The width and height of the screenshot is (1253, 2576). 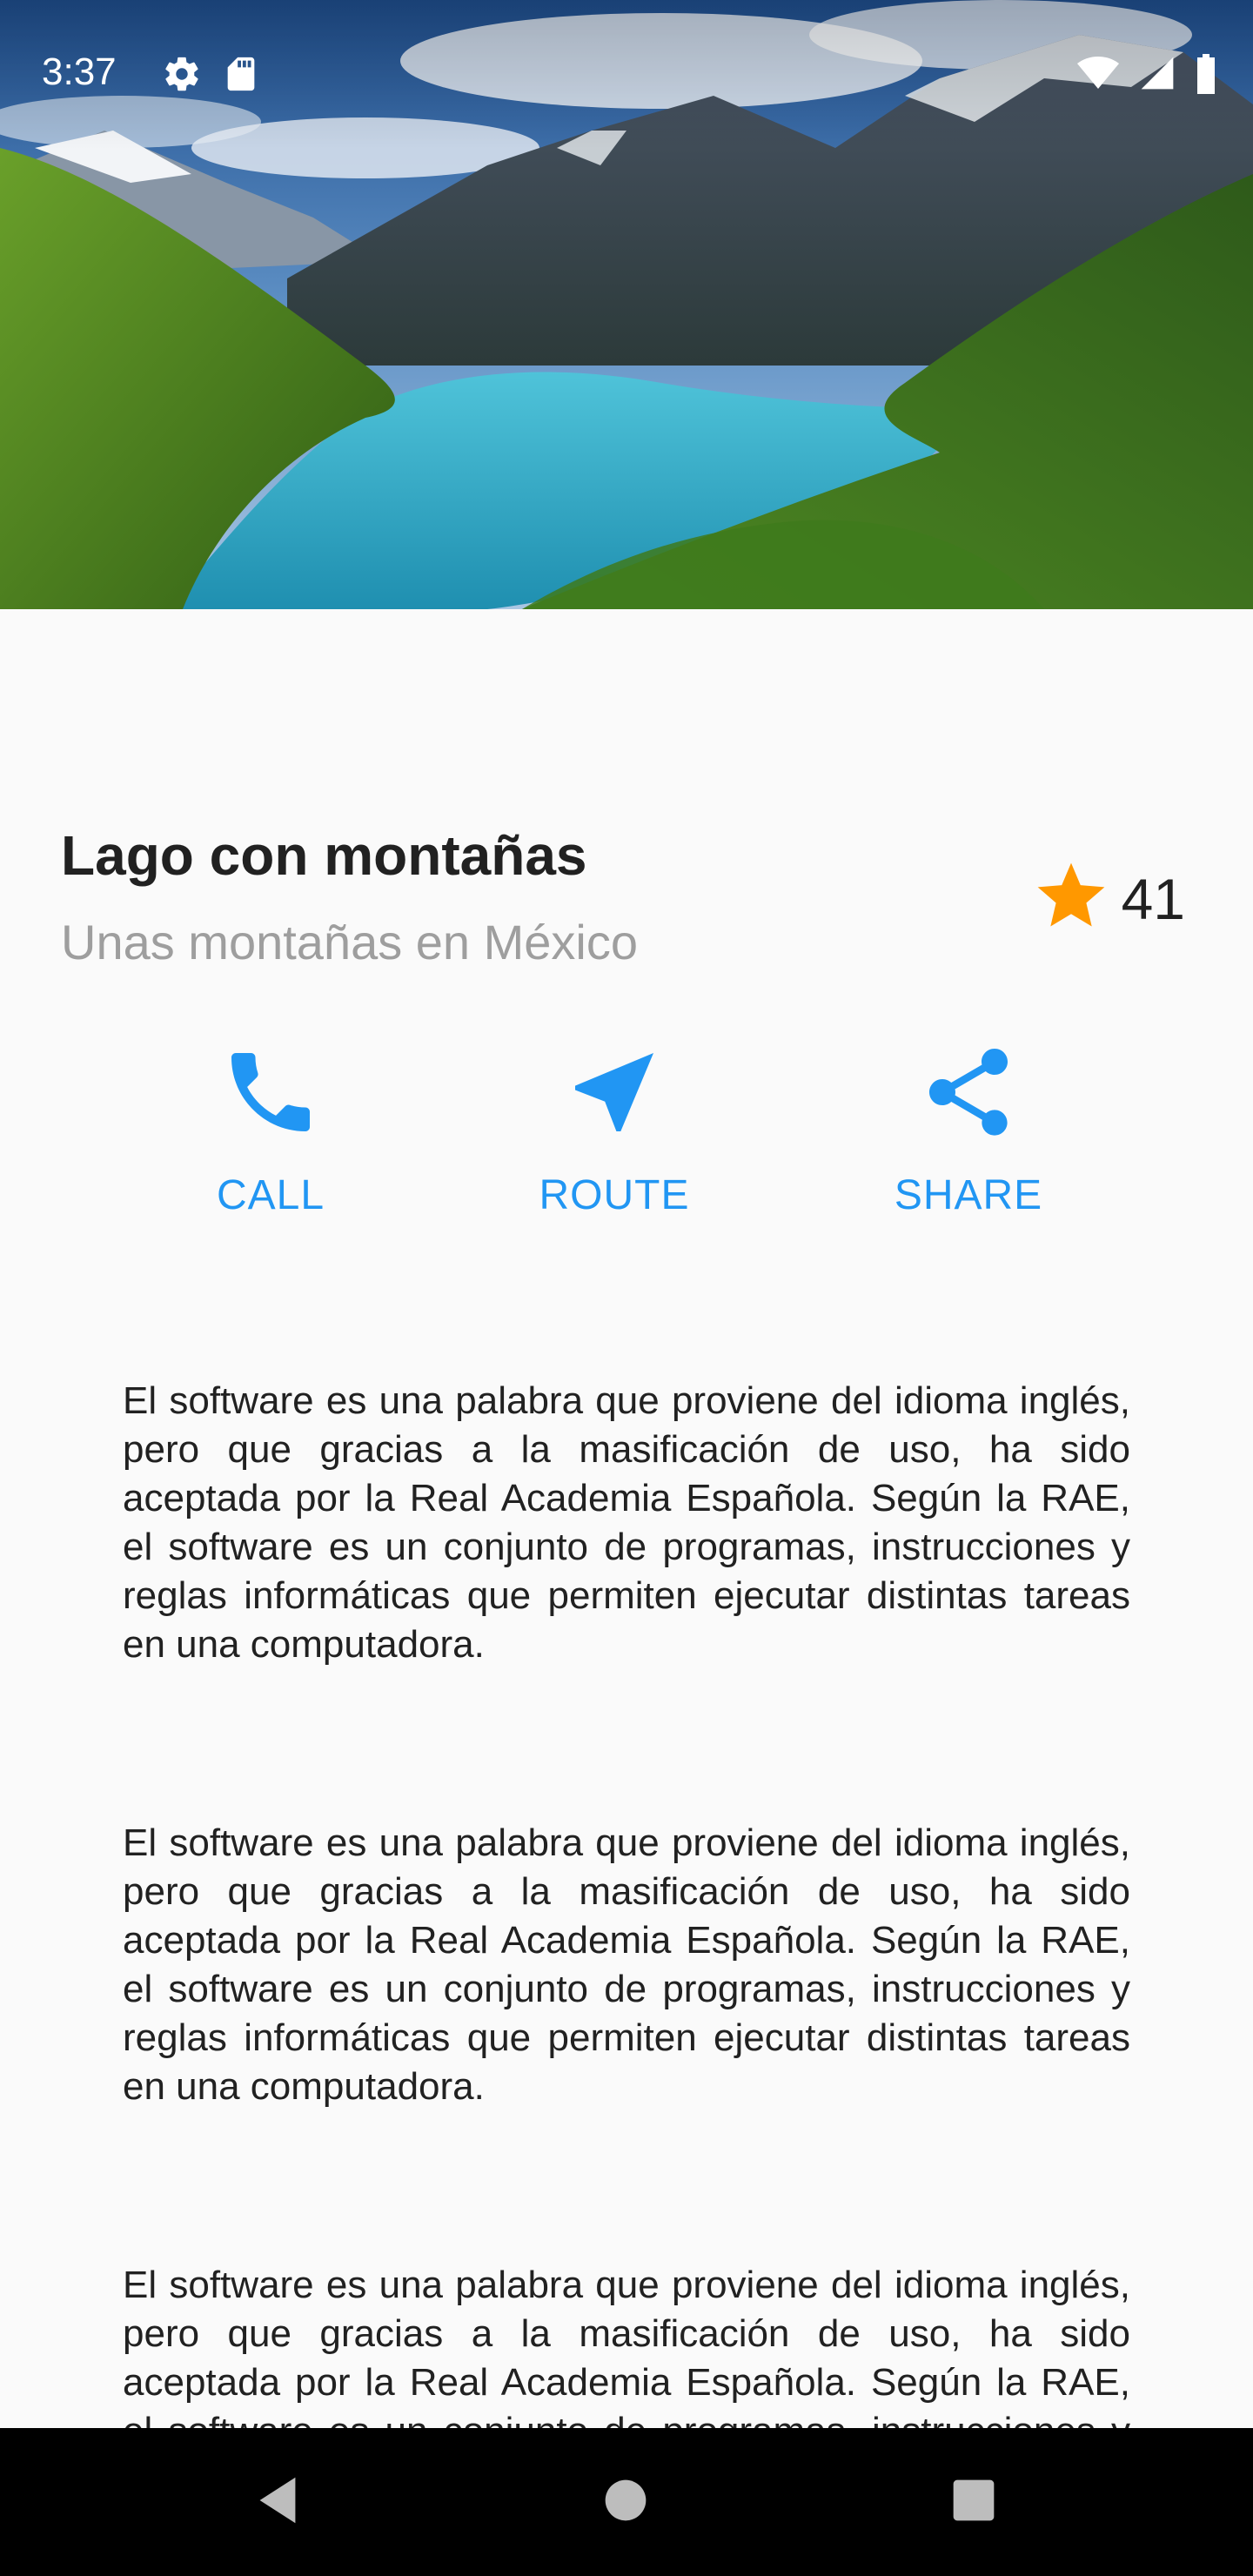 I want to click on route-button: ROUTE, so click(x=614, y=1136).